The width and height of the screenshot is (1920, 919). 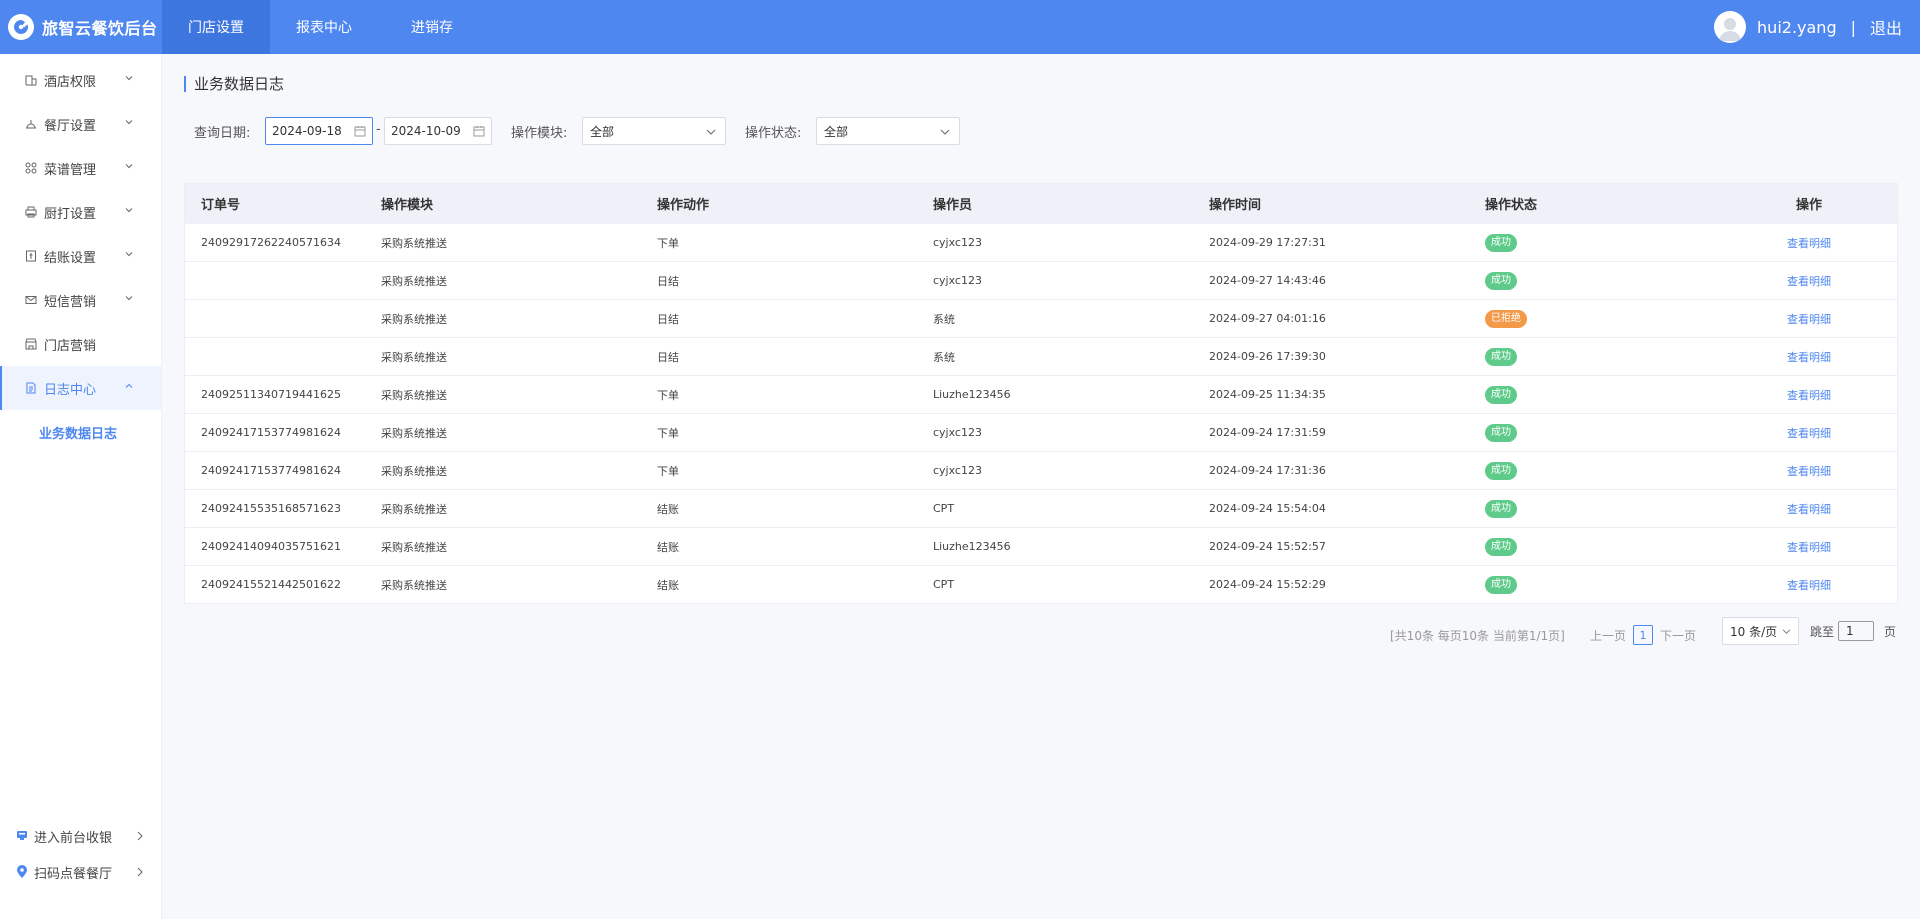 What do you see at coordinates (31, 256) in the screenshot?
I see `checkout-icon` at bounding box center [31, 256].